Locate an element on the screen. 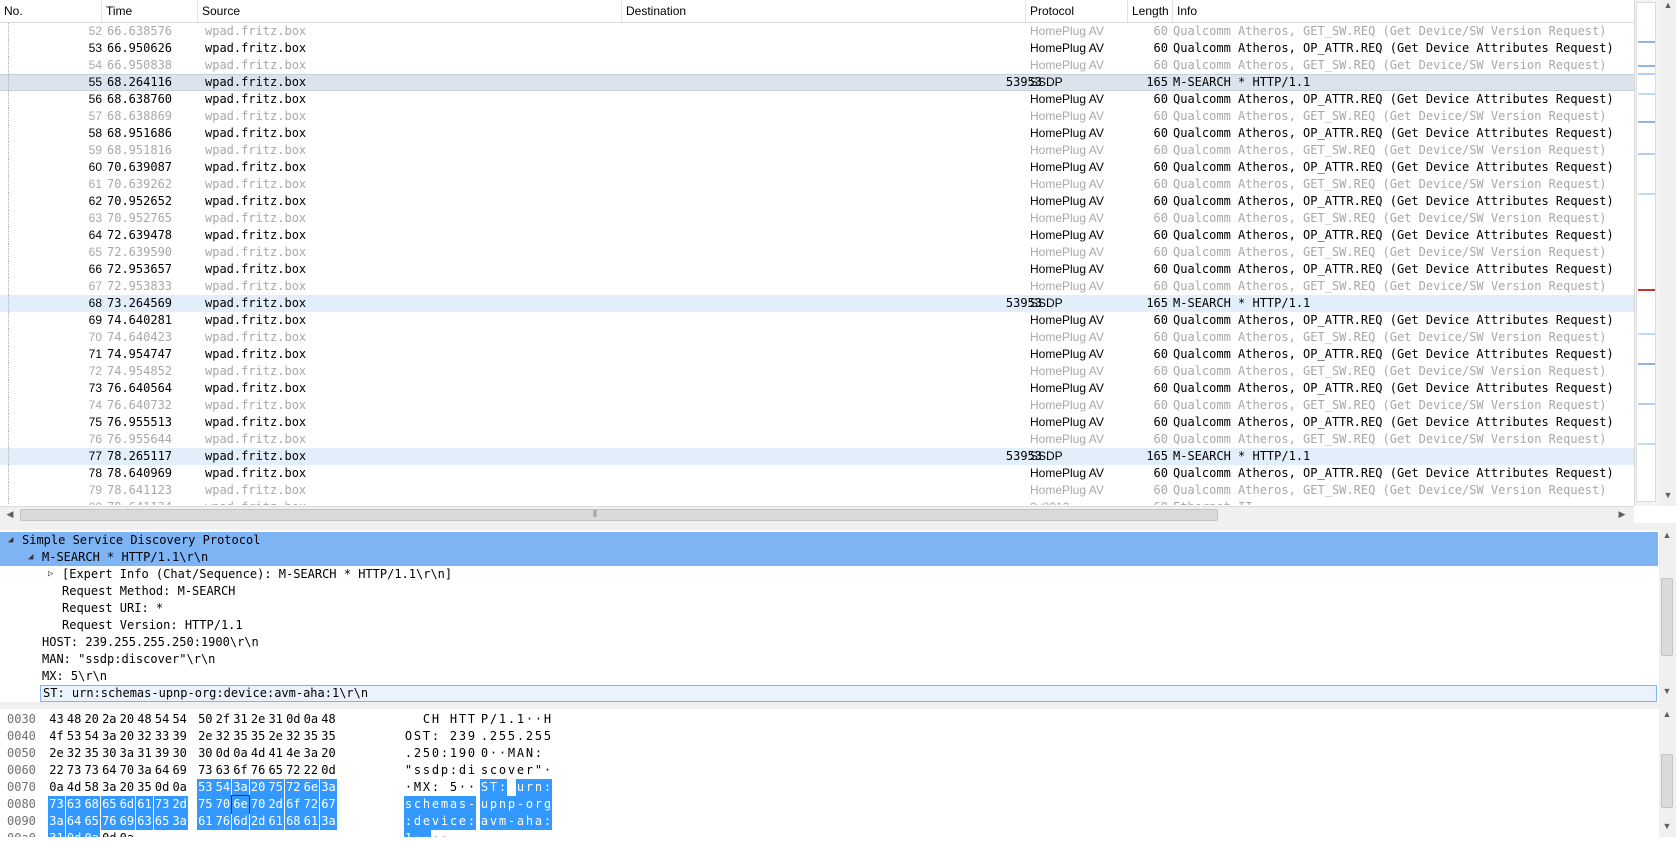 Image resolution: width=1676 pixels, height=841 pixels. ascii-char: h is located at coordinates (426, 804).